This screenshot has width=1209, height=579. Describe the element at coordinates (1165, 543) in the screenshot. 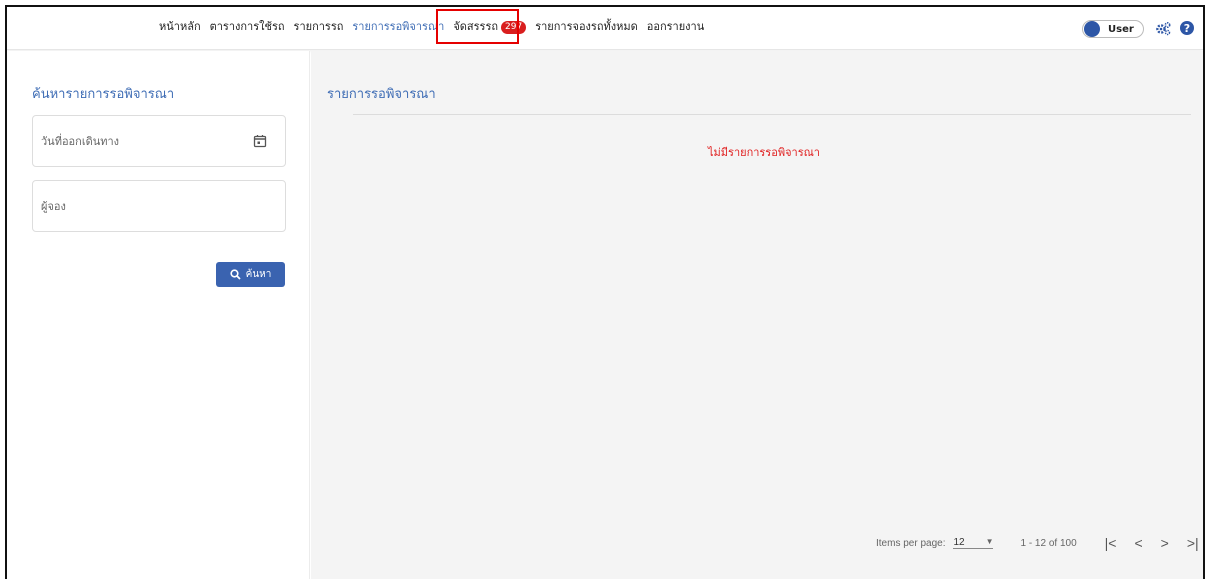

I see `next-page-icon: >` at that location.